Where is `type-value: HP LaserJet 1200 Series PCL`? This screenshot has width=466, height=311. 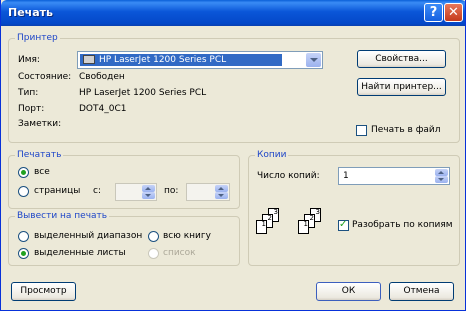 type-value: HP LaserJet 1200 Series PCL is located at coordinates (143, 93).